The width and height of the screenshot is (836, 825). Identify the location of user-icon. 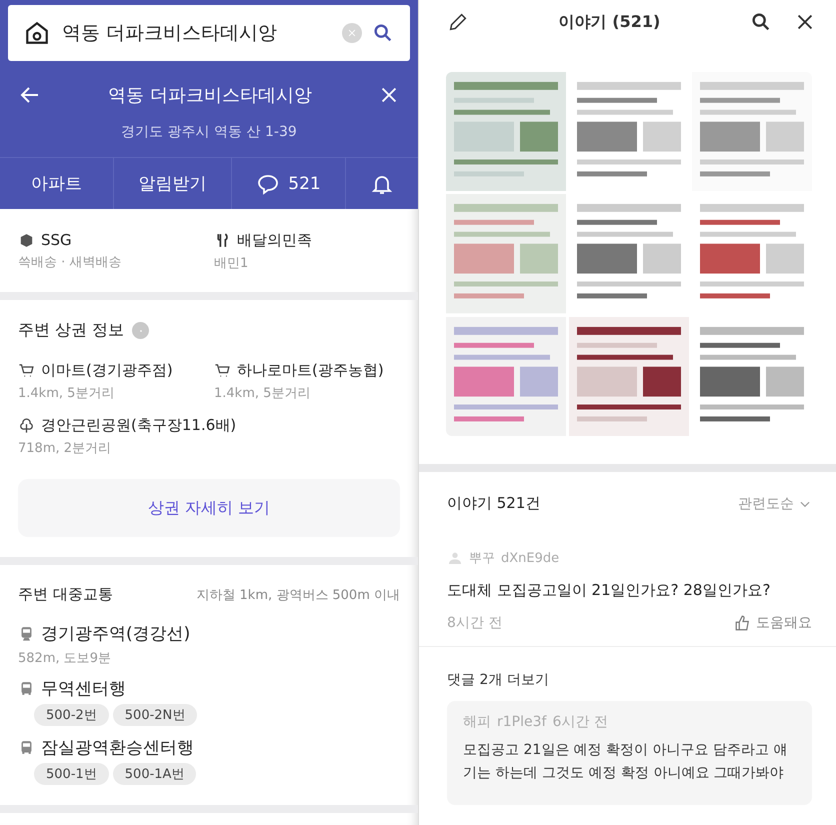
(455, 558).